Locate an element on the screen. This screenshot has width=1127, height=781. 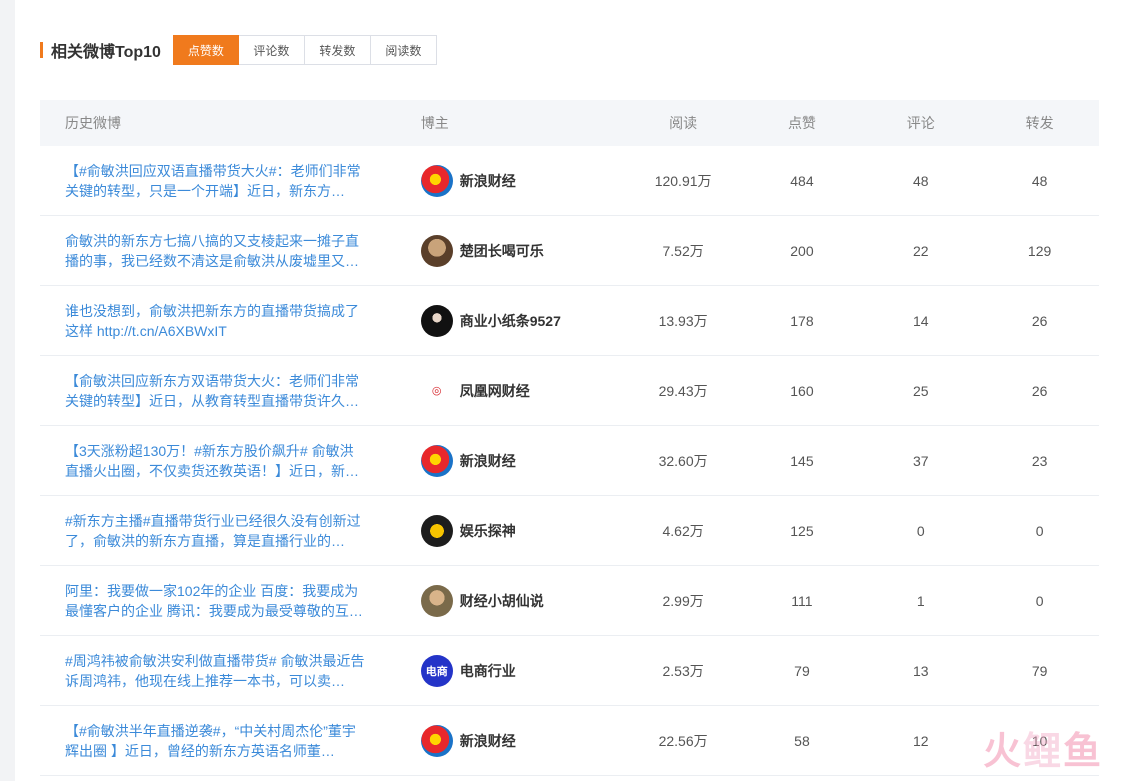
monkey-avatar-icon is located at coordinates (436, 250).